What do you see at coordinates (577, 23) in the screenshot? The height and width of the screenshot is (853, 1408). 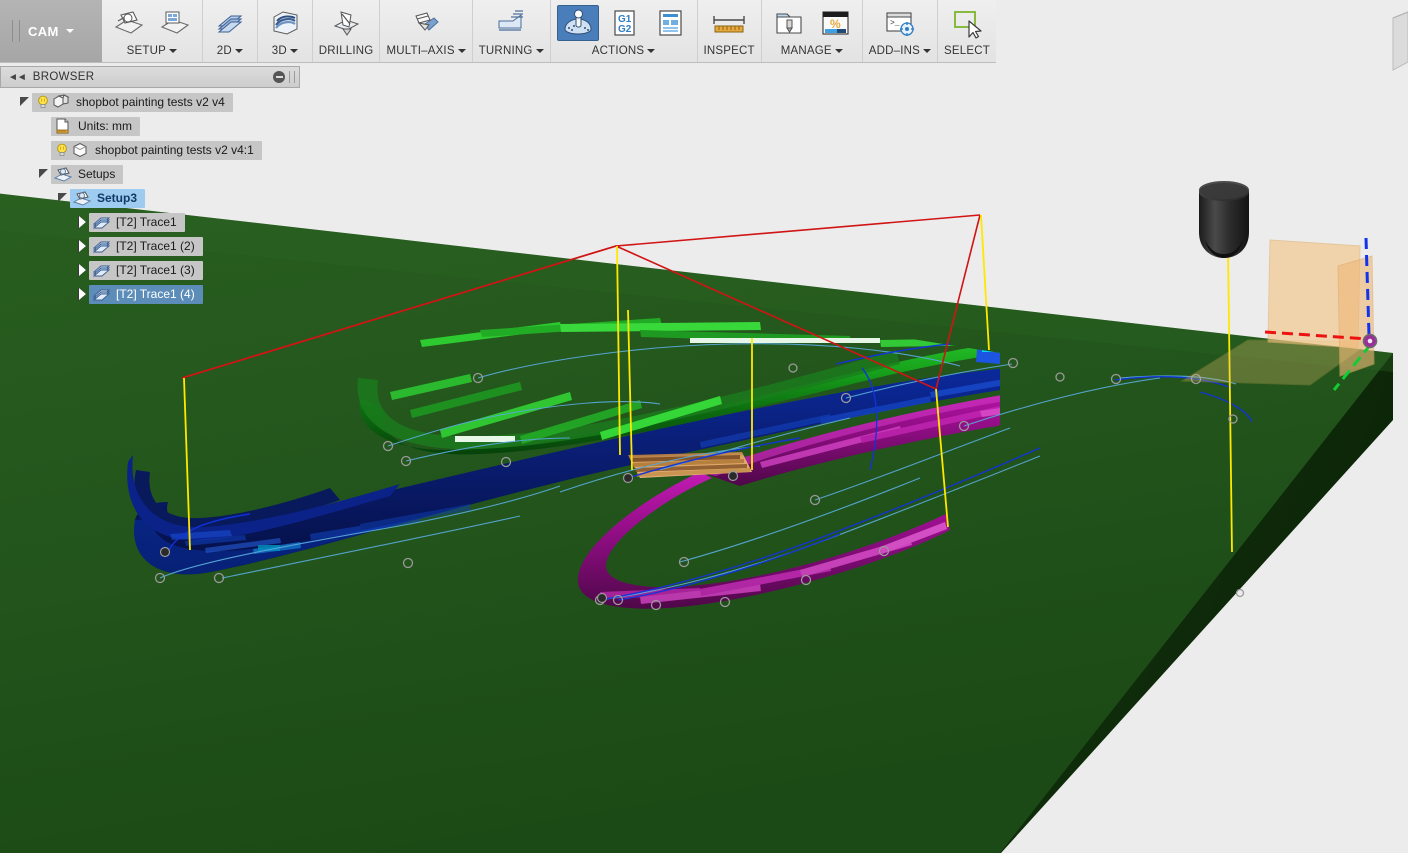 I see `simulate-icon` at bounding box center [577, 23].